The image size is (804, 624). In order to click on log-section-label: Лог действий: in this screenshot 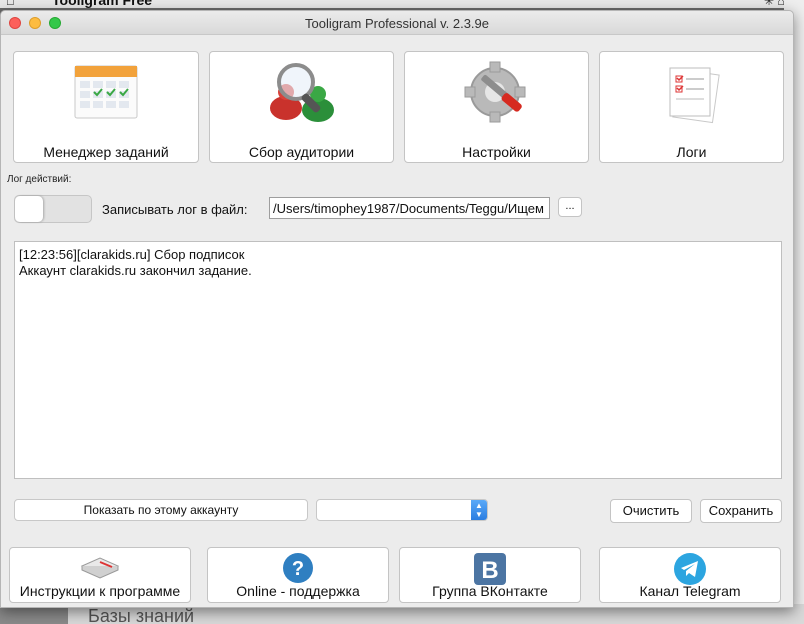, I will do `click(39, 179)`.